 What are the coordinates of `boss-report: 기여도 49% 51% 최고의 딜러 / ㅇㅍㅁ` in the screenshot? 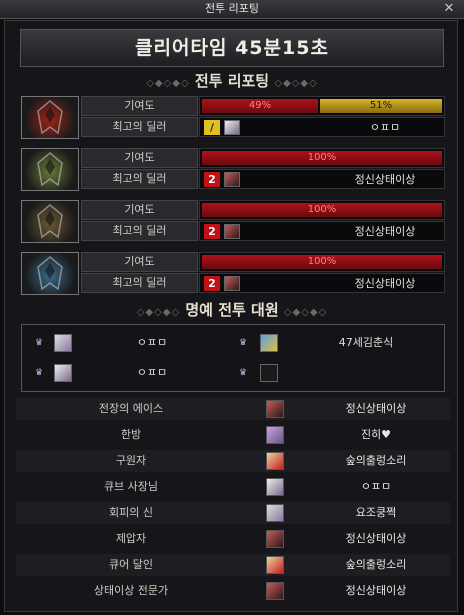 It's located at (233, 117).